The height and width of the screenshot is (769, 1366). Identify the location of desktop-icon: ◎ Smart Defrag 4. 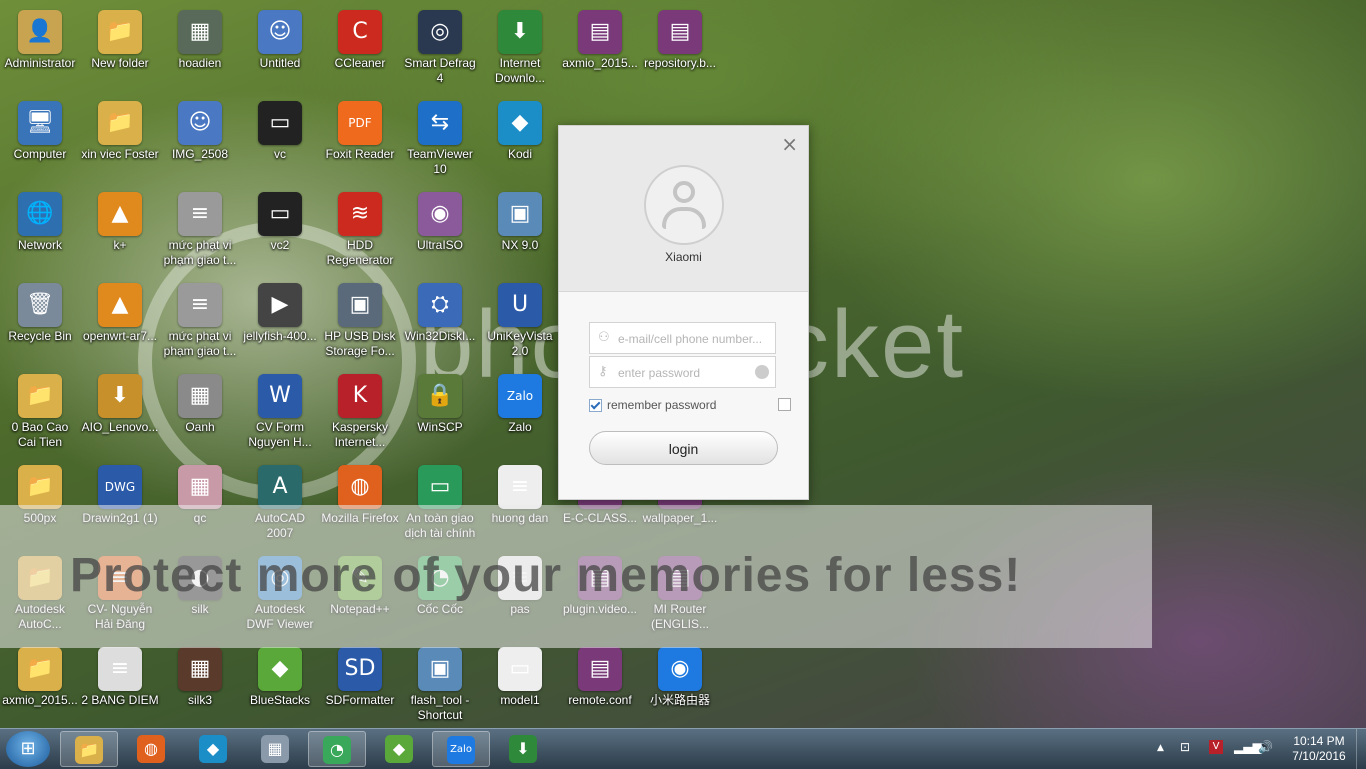
(440, 48).